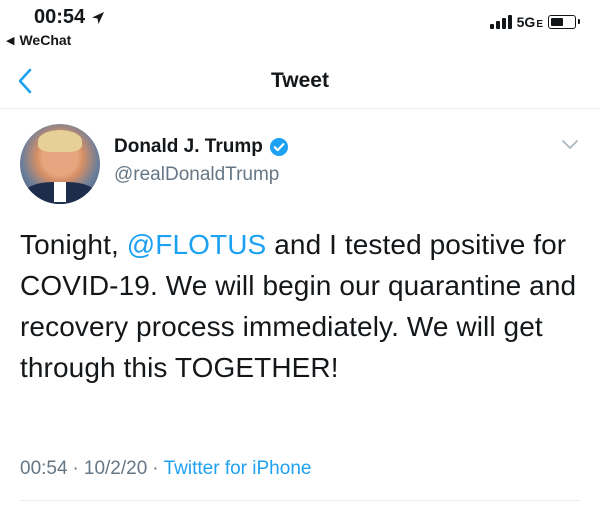 The image size is (600, 521). I want to click on page-title: Tweet, so click(300, 80).